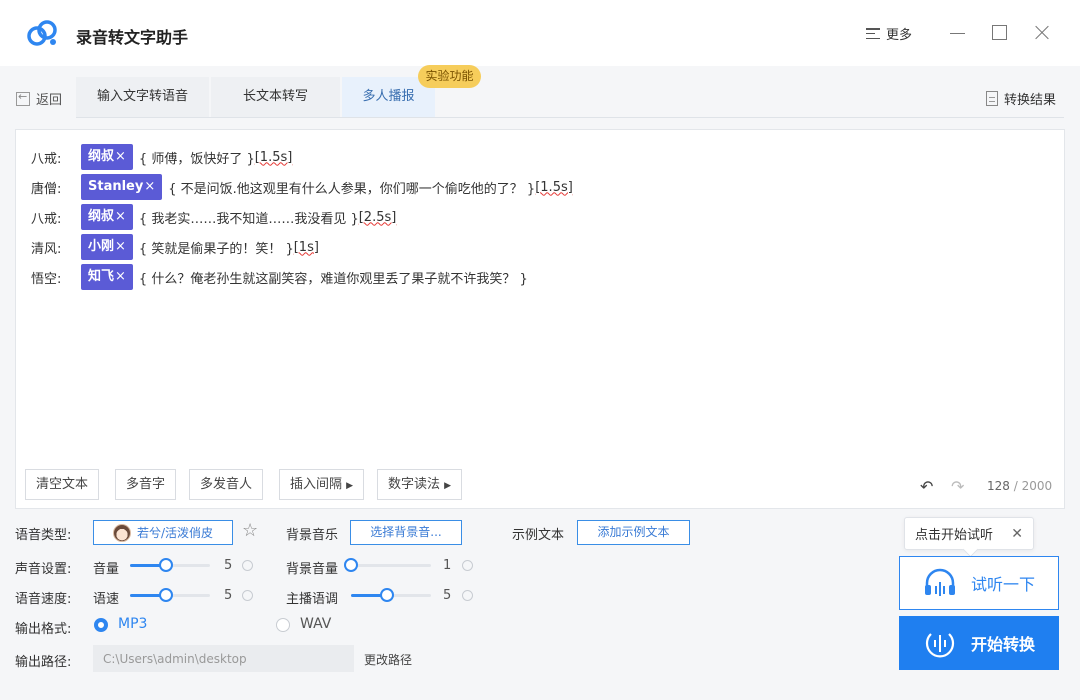 The image size is (1080, 700). I want to click on speaker-name: 唐僧:, so click(46, 189).